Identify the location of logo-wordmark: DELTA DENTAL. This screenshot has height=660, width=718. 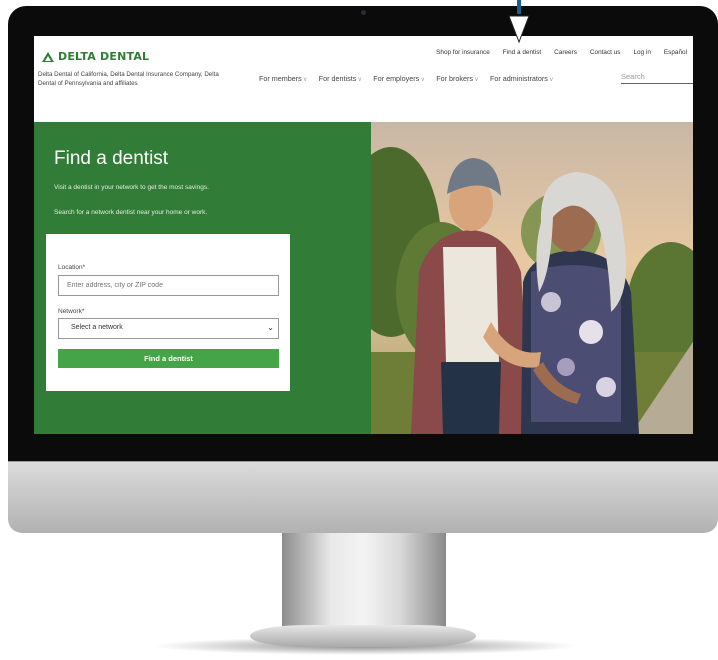
(104, 56).